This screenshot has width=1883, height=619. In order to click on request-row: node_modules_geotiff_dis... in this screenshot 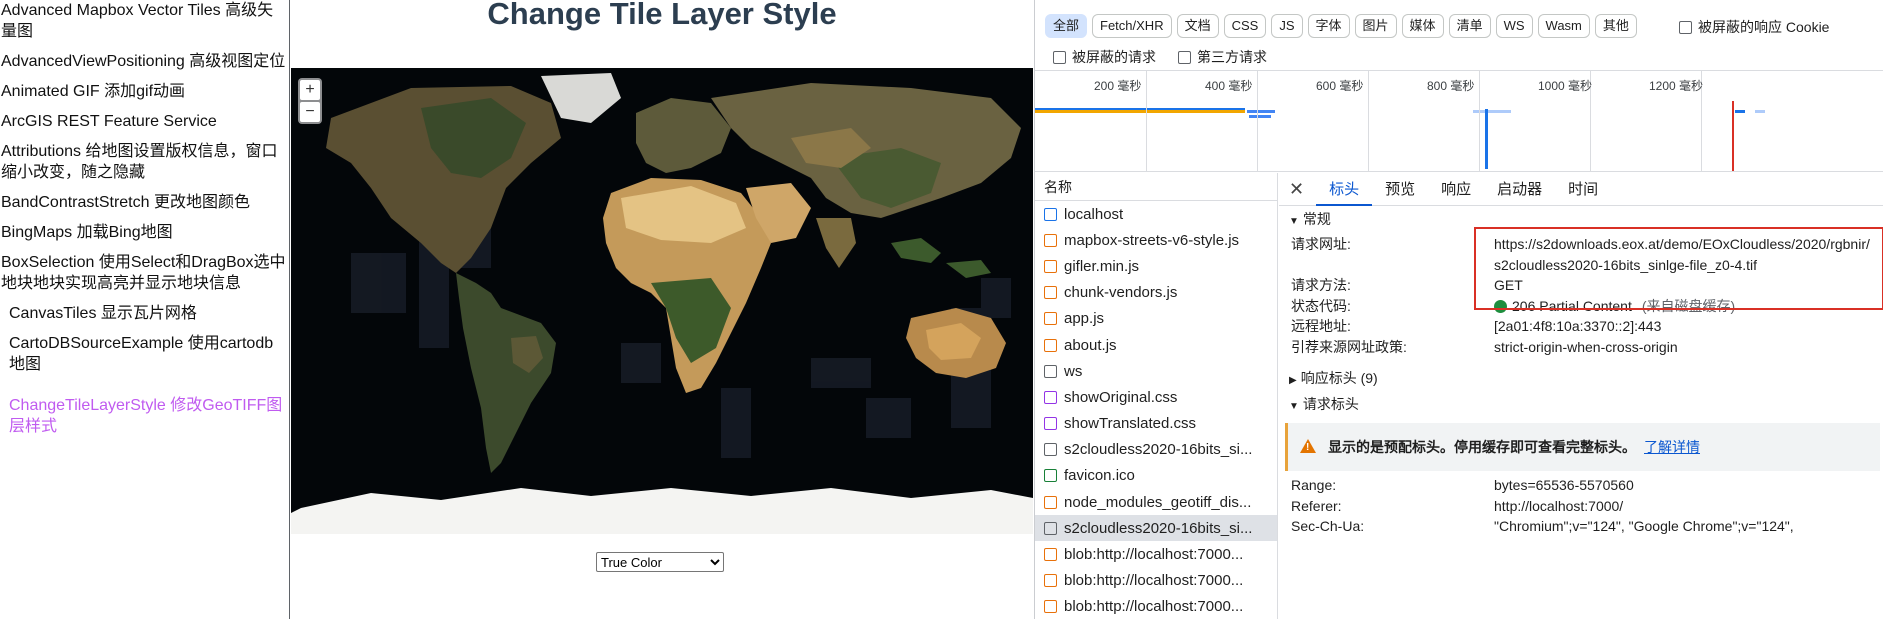, I will do `click(1156, 502)`.